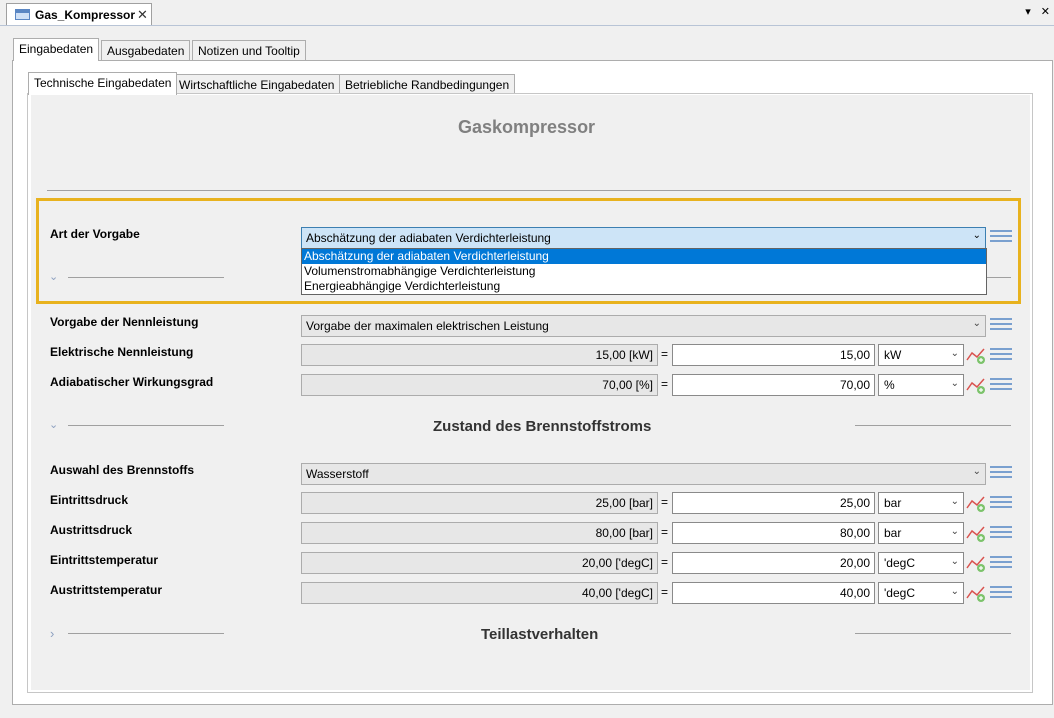 The height and width of the screenshot is (718, 1054). I want to click on section-title-teillast: Teillastverhalten, so click(540, 634).